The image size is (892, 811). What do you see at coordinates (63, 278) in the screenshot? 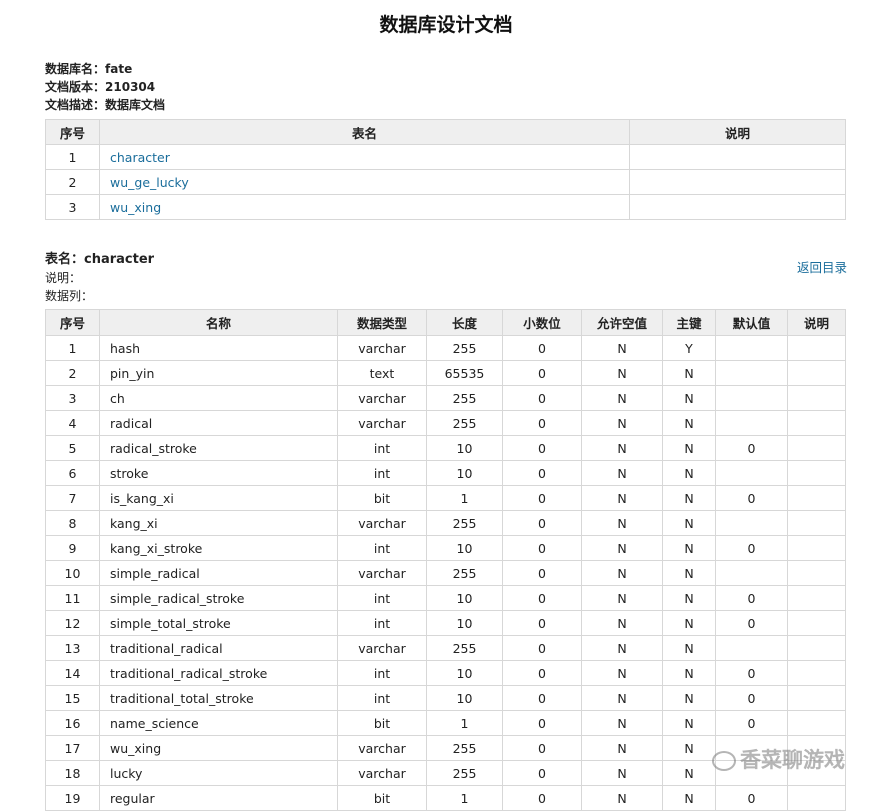
I see `table-desc-label: 说明：` at bounding box center [63, 278].